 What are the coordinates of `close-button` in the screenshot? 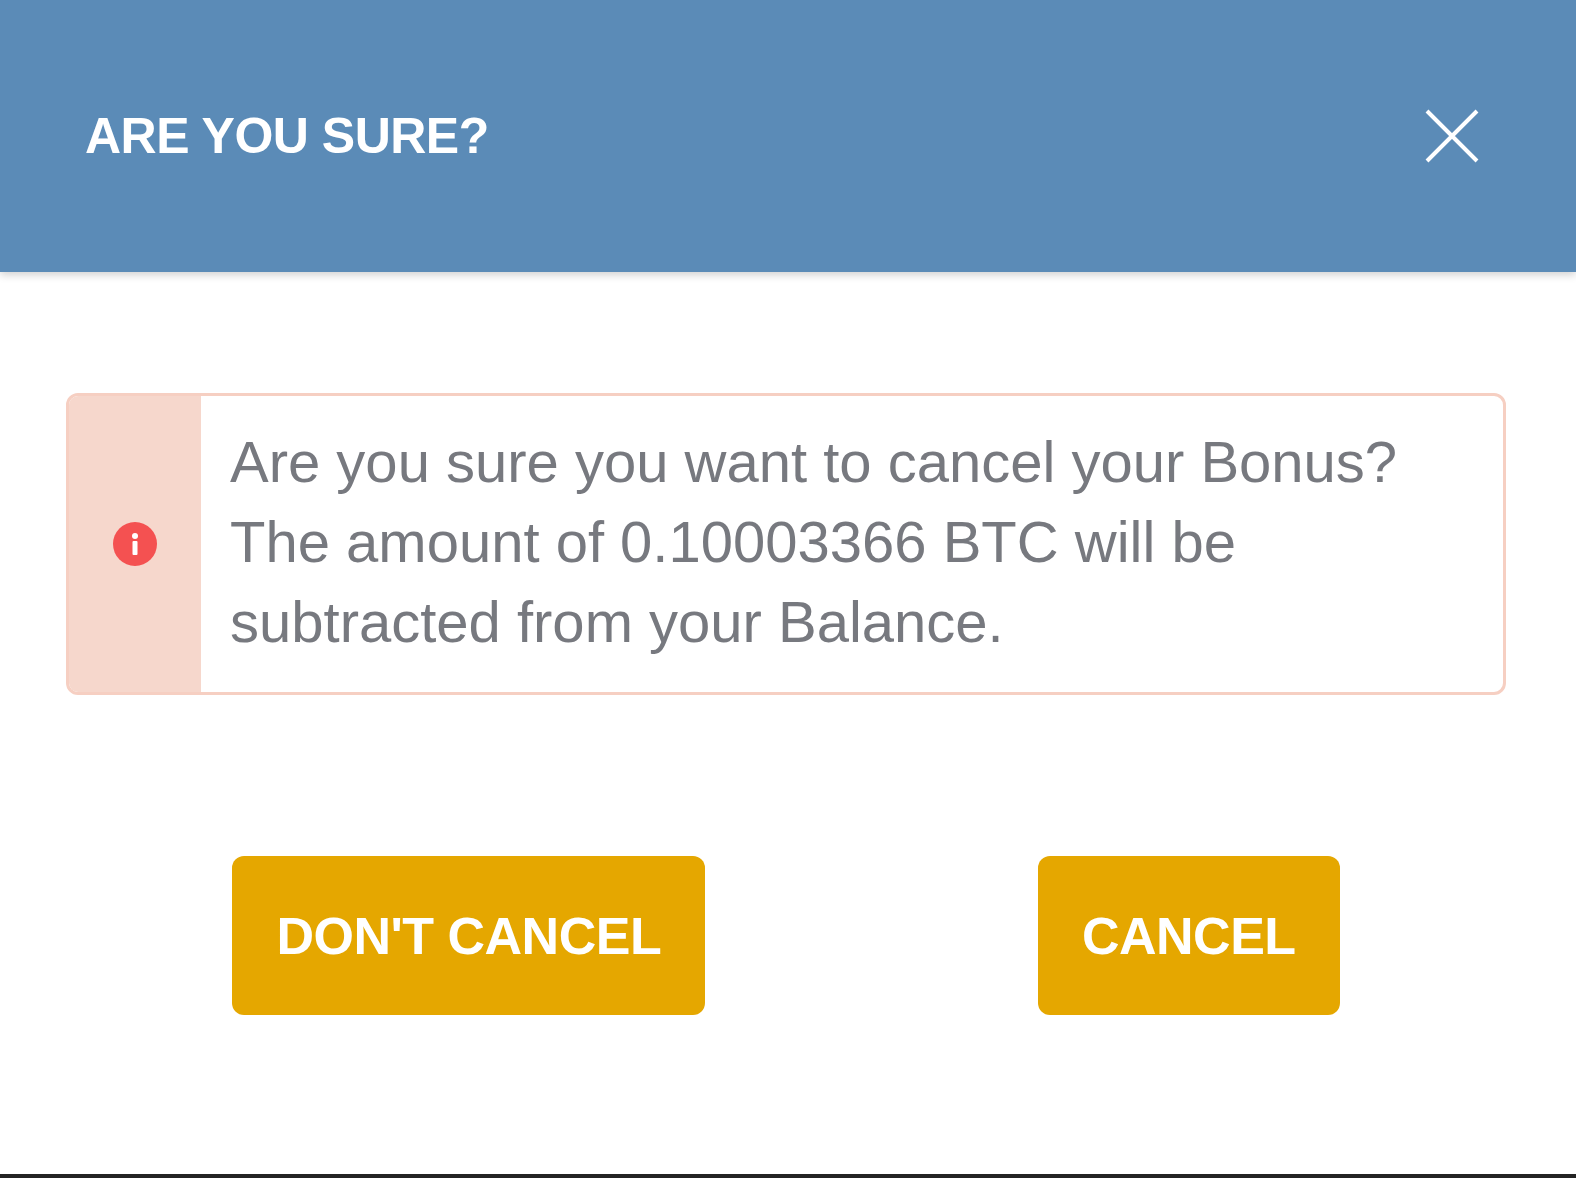 It's located at (1452, 136).